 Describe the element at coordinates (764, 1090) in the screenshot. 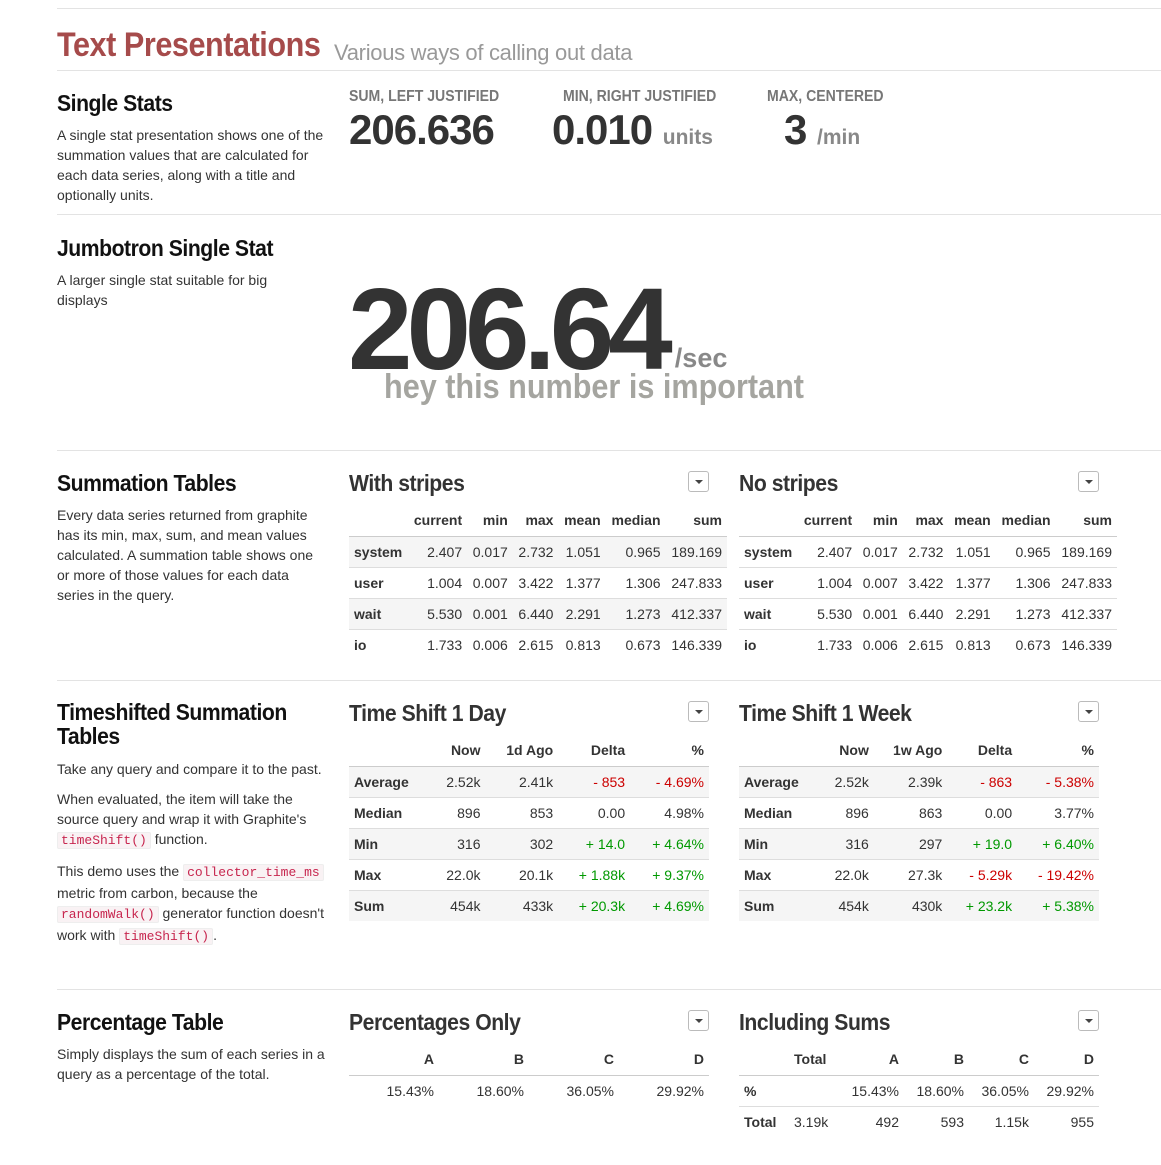

I see `row-label: %` at that location.